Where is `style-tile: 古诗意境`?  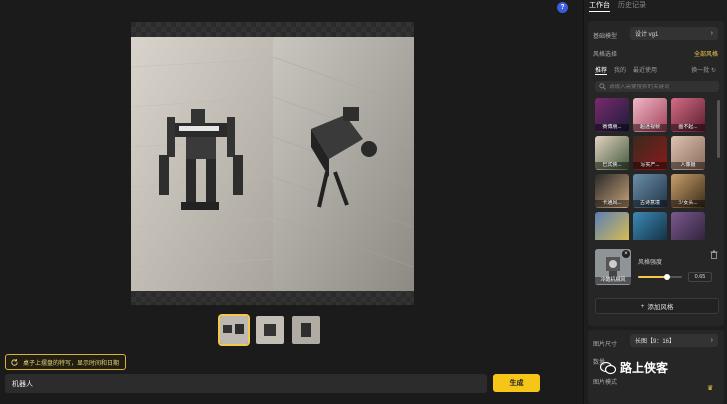 style-tile: 古诗意境 is located at coordinates (650, 191).